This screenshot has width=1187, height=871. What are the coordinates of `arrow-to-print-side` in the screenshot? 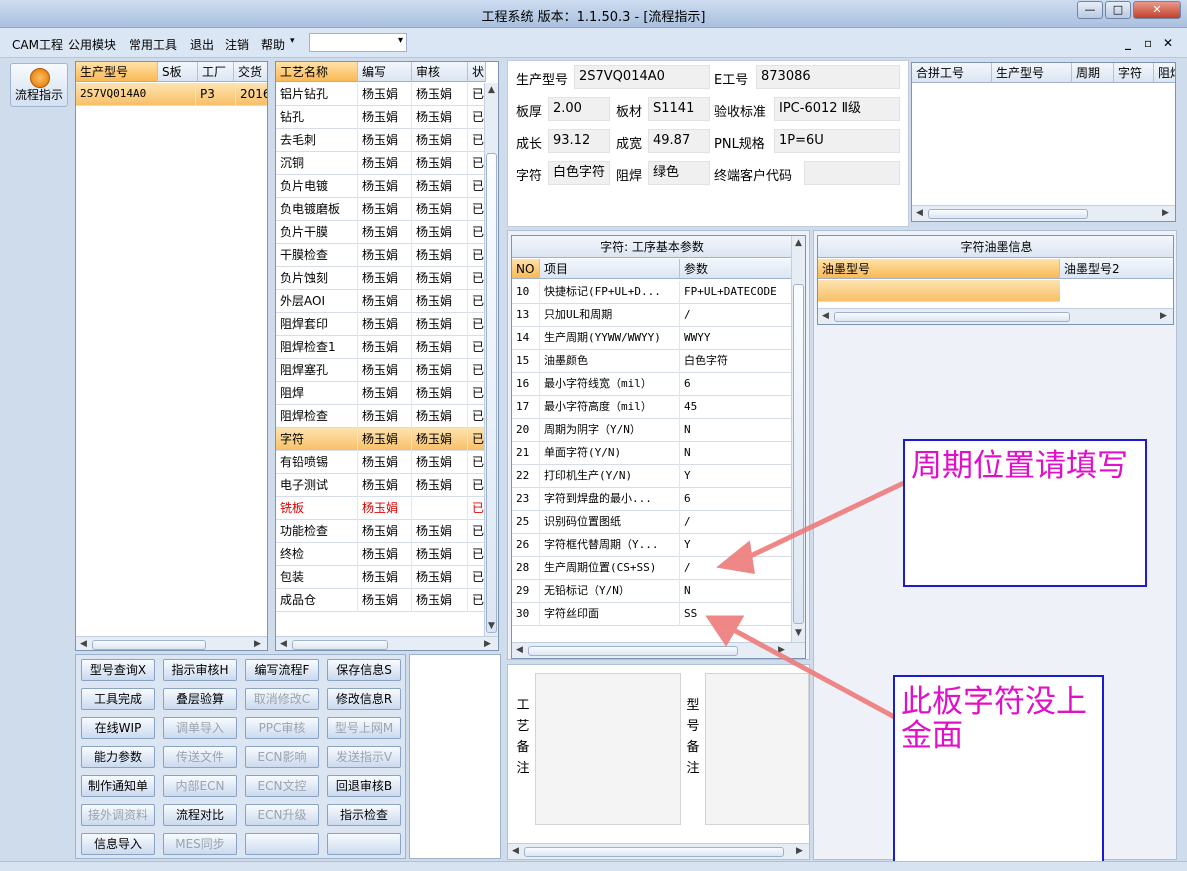 It's located at (815, 674).